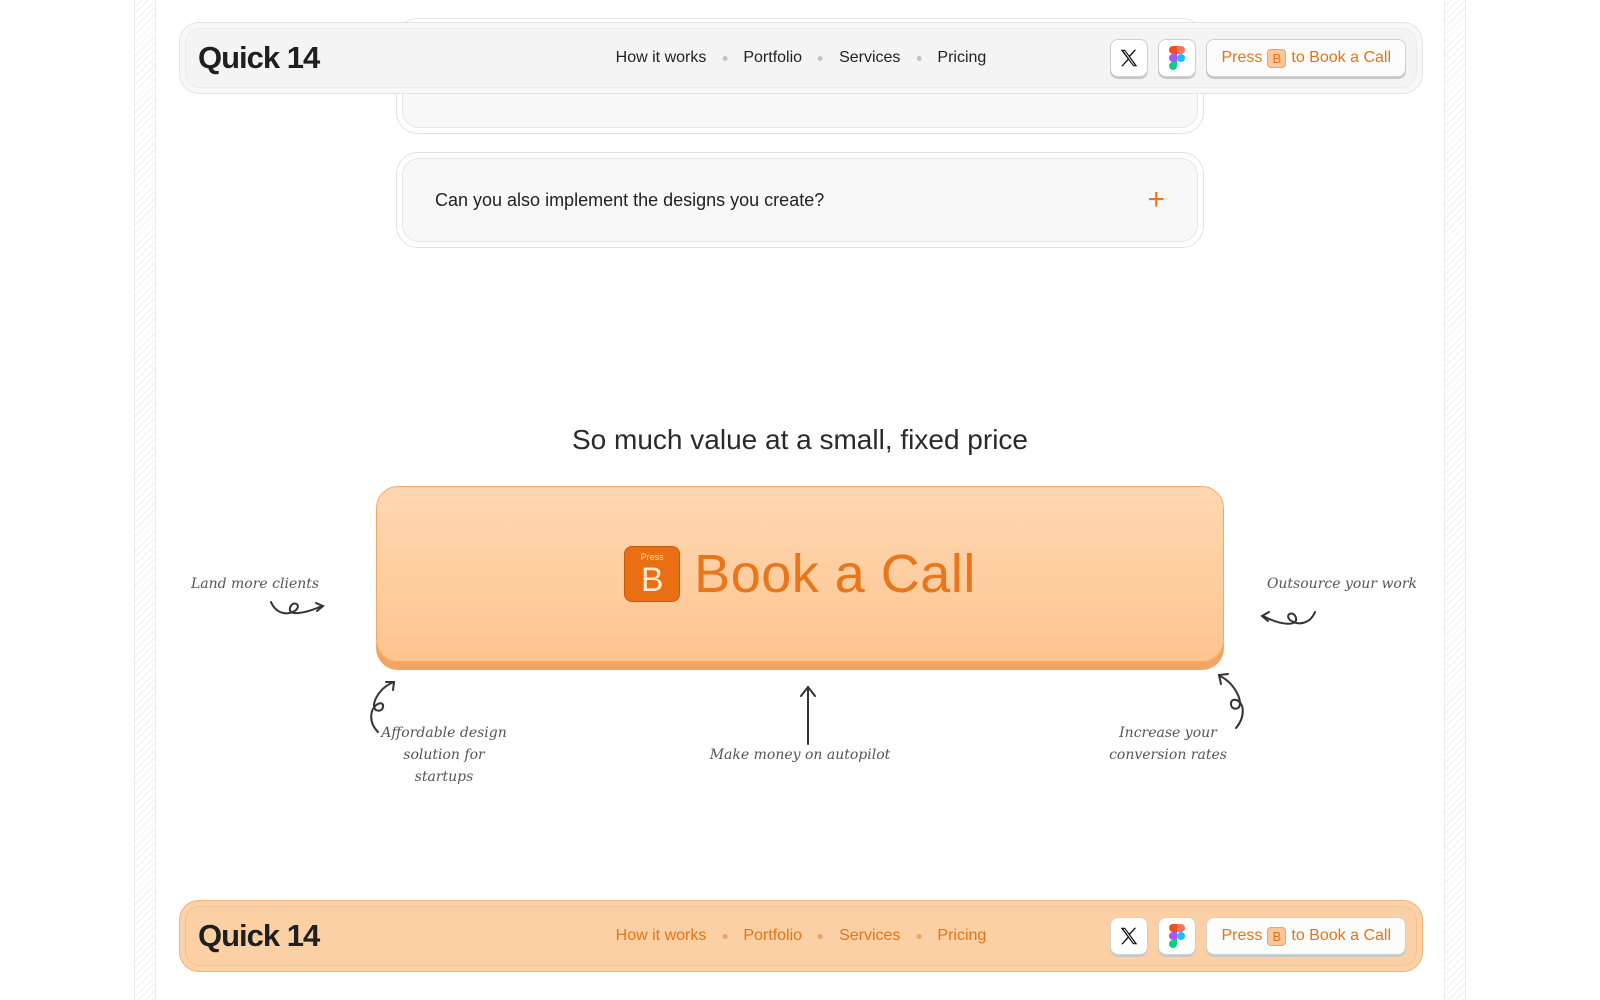 The width and height of the screenshot is (1600, 1000). I want to click on right-hatched-border, so click(1455, 500).